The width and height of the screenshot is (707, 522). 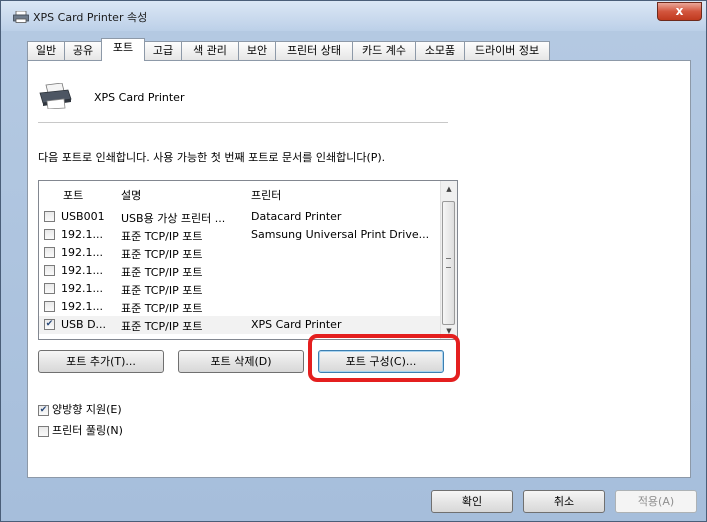 What do you see at coordinates (131, 195) in the screenshot?
I see `column-header-description: 설명` at bounding box center [131, 195].